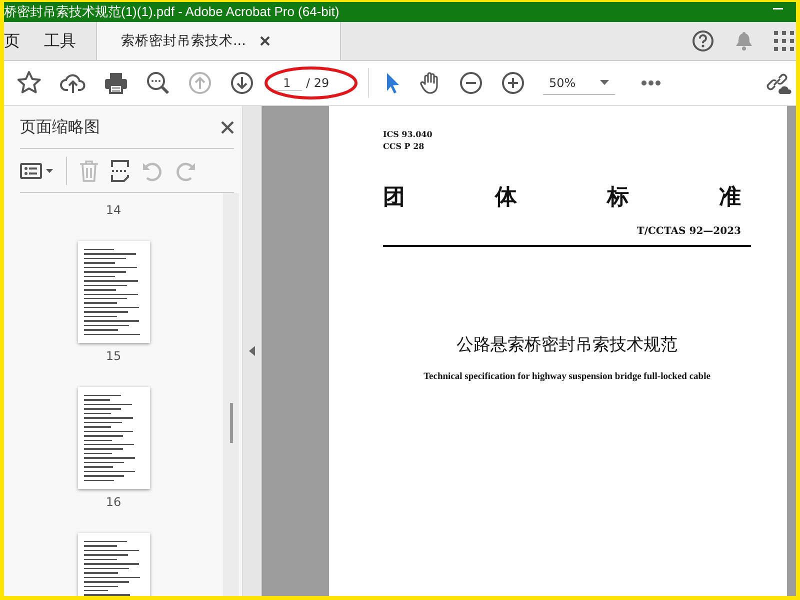  What do you see at coordinates (430, 83) in the screenshot?
I see `hand-icon` at bounding box center [430, 83].